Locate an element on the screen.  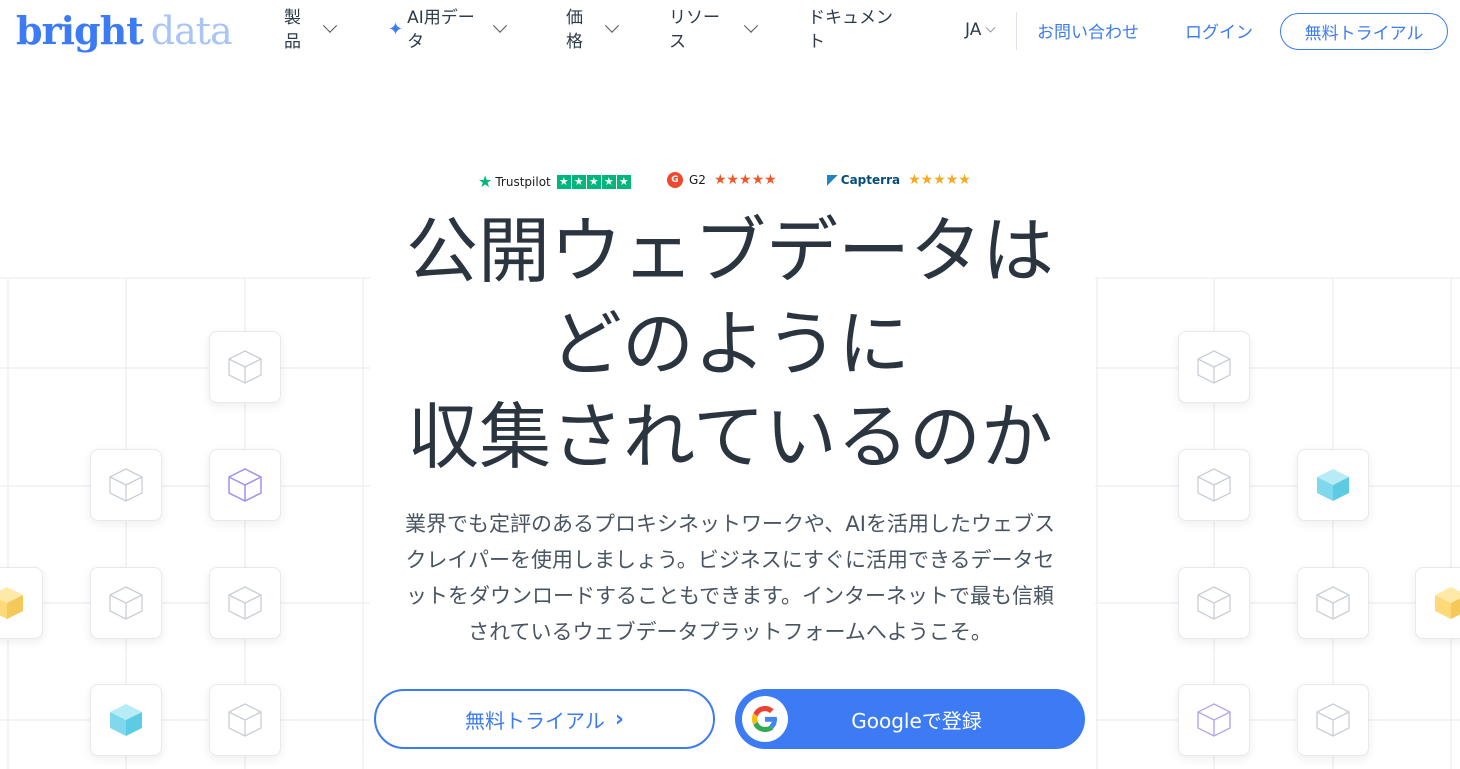
google-signup-button: Googleで登録 is located at coordinates (910, 719).